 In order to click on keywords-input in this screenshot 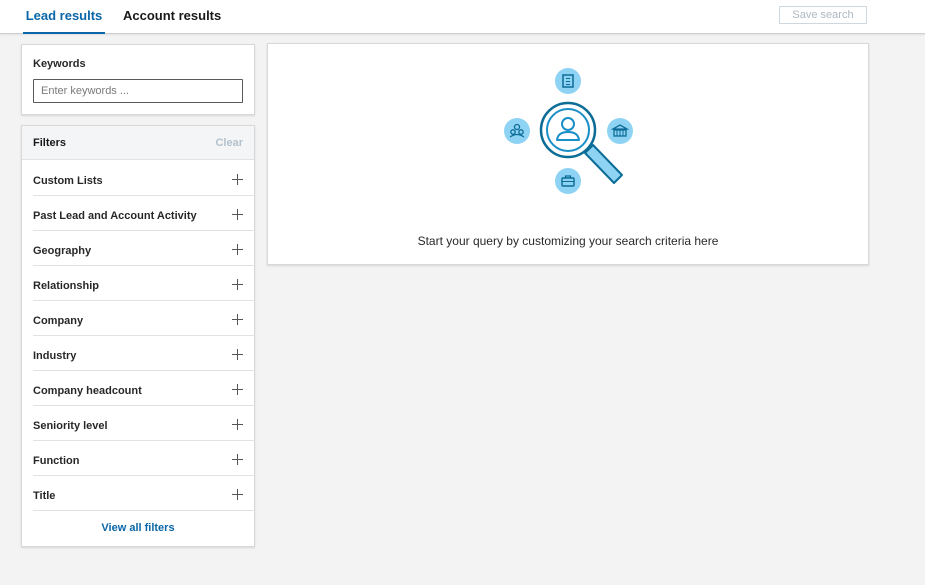, I will do `click(138, 91)`.